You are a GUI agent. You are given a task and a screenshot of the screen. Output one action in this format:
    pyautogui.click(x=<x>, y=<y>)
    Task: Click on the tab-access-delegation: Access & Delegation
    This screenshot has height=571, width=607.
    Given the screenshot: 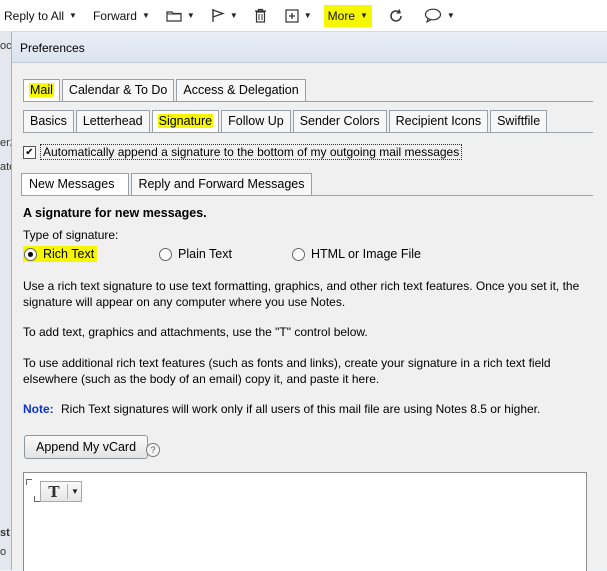 What is the action you would take?
    pyautogui.click(x=241, y=90)
    